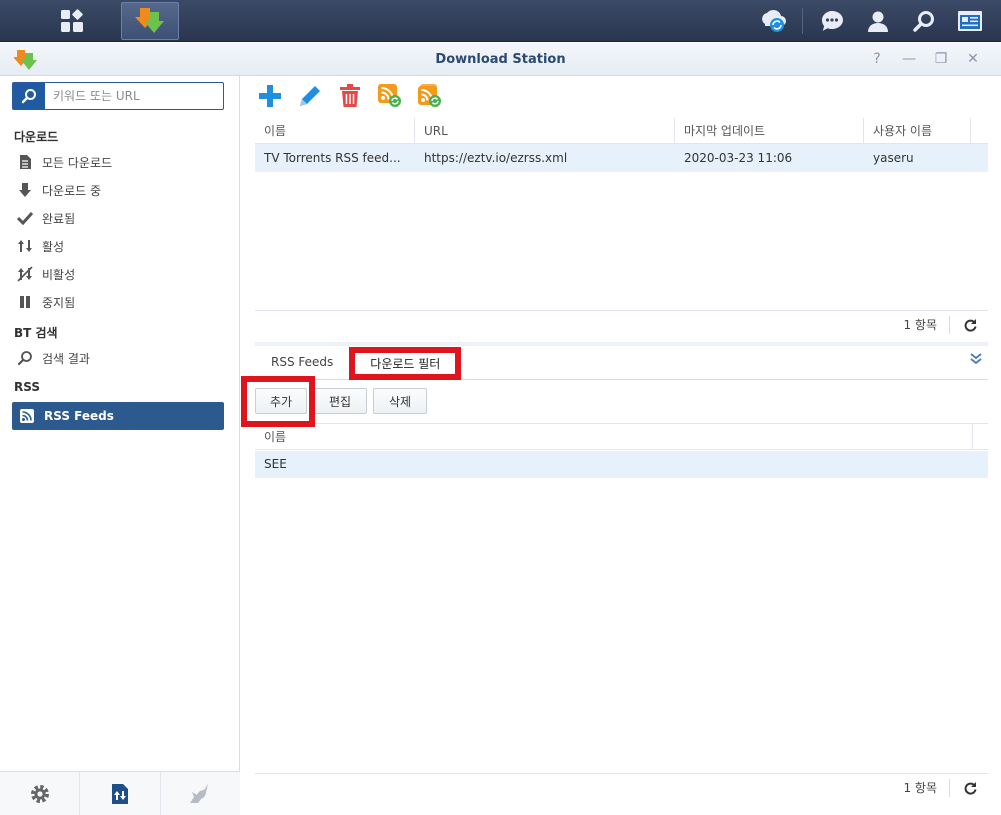 The height and width of the screenshot is (815, 1001). Describe the element at coordinates (134, 96) in the screenshot. I see `search-input` at that location.